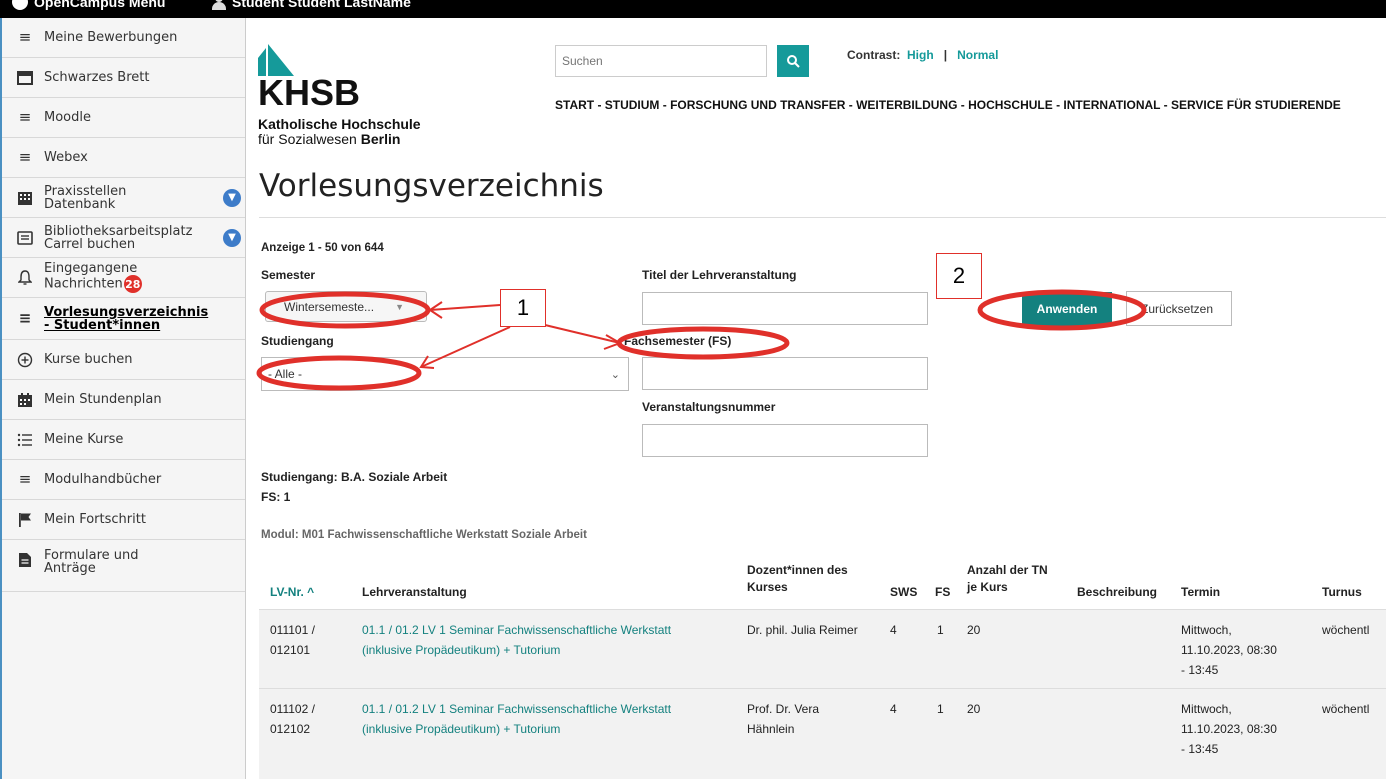 Image resolution: width=1386 pixels, height=779 pixels. I want to click on top-bar: OpenCampus Menu Student Student LastName, so click(693, 9).